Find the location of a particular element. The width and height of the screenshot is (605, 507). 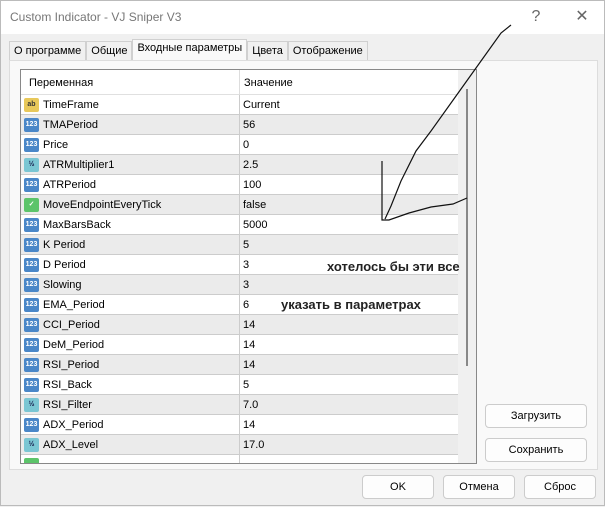

load-button: Загрузить is located at coordinates (536, 416).